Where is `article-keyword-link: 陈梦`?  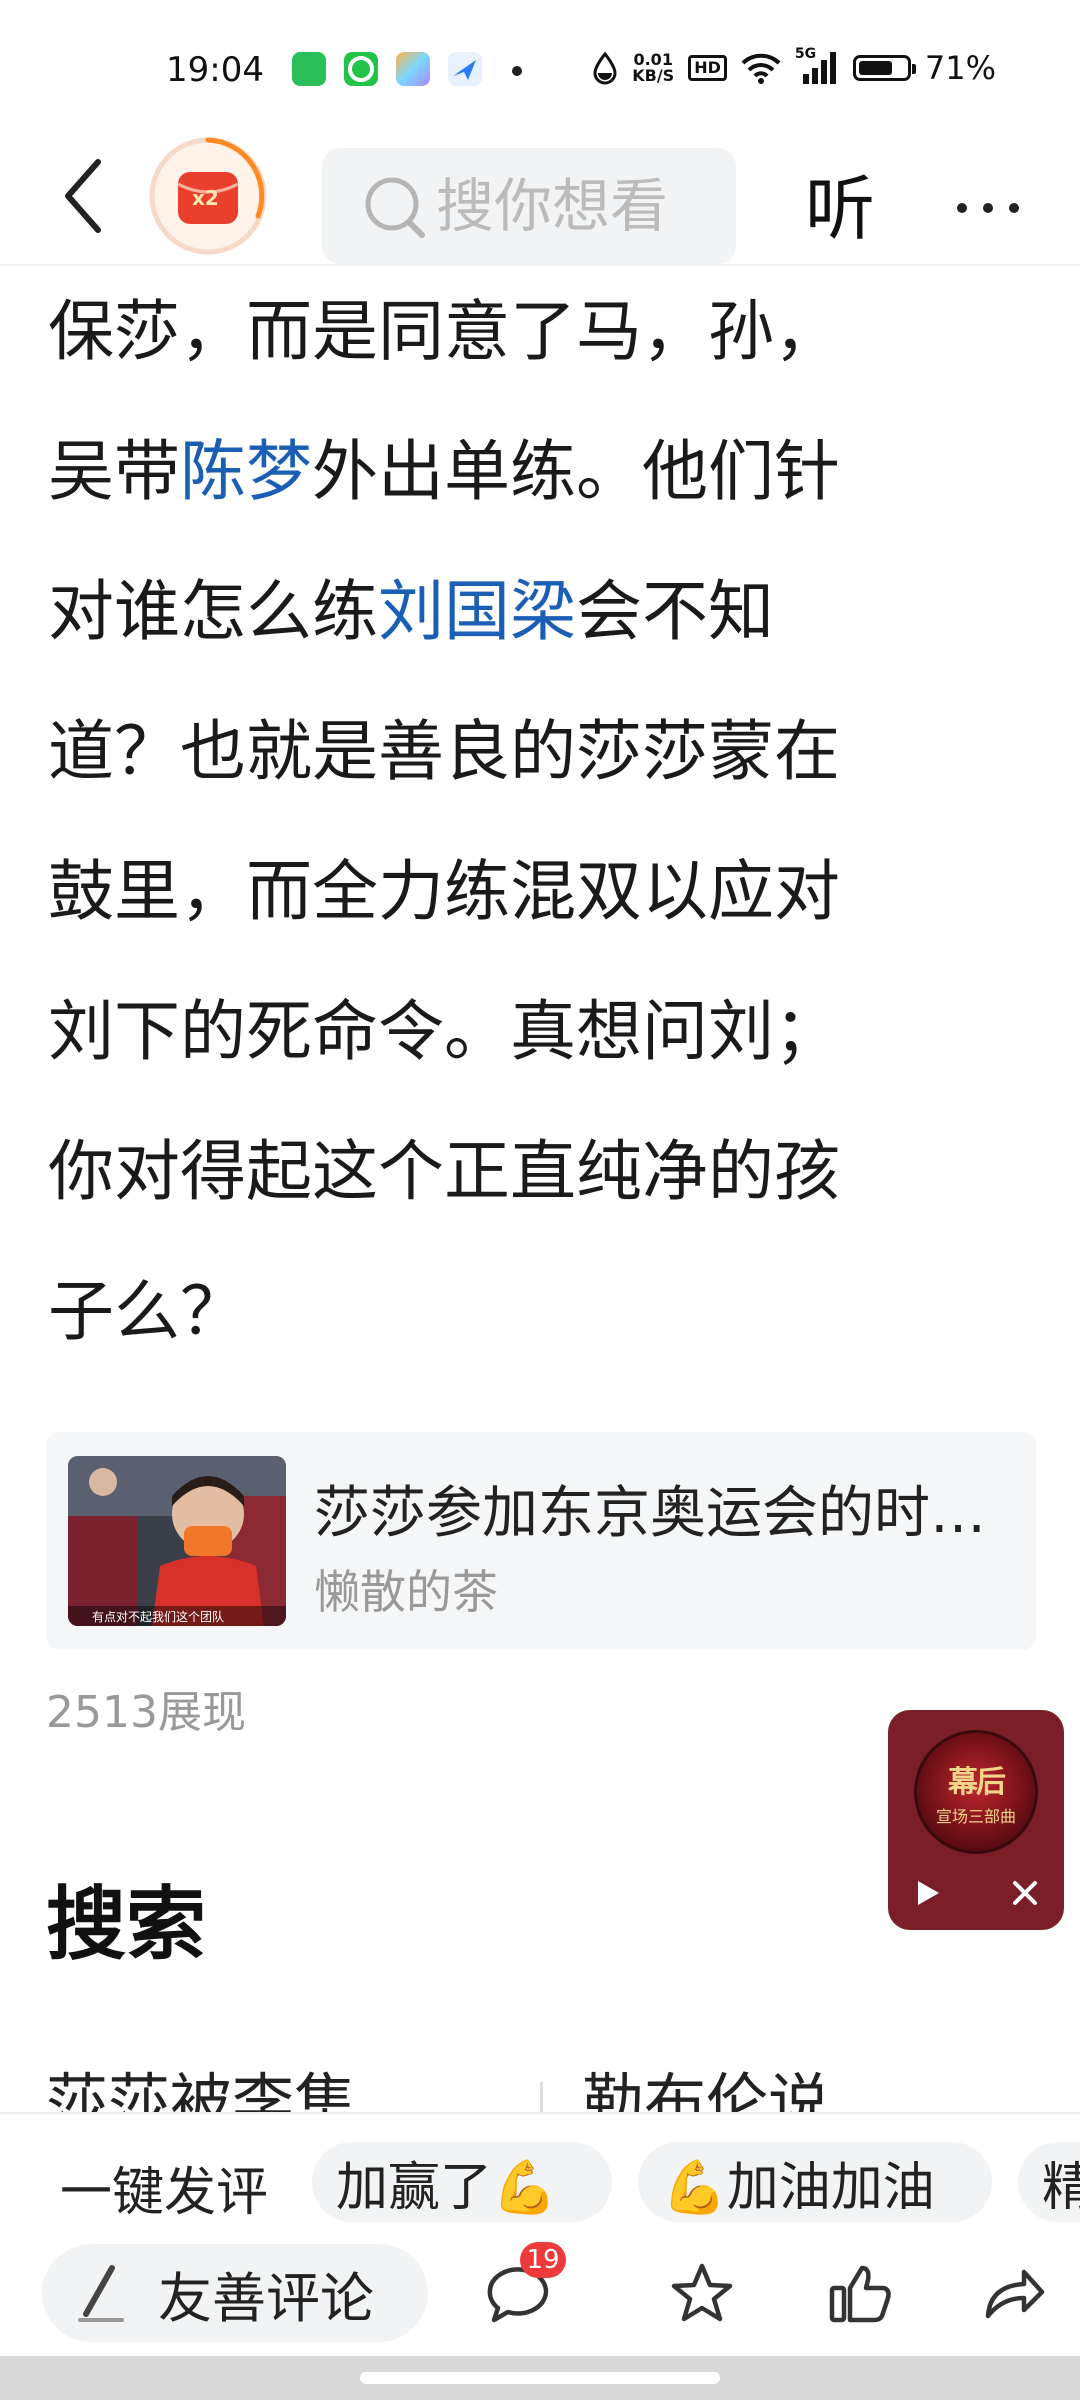
article-keyword-link: 陈梦 is located at coordinates (246, 471).